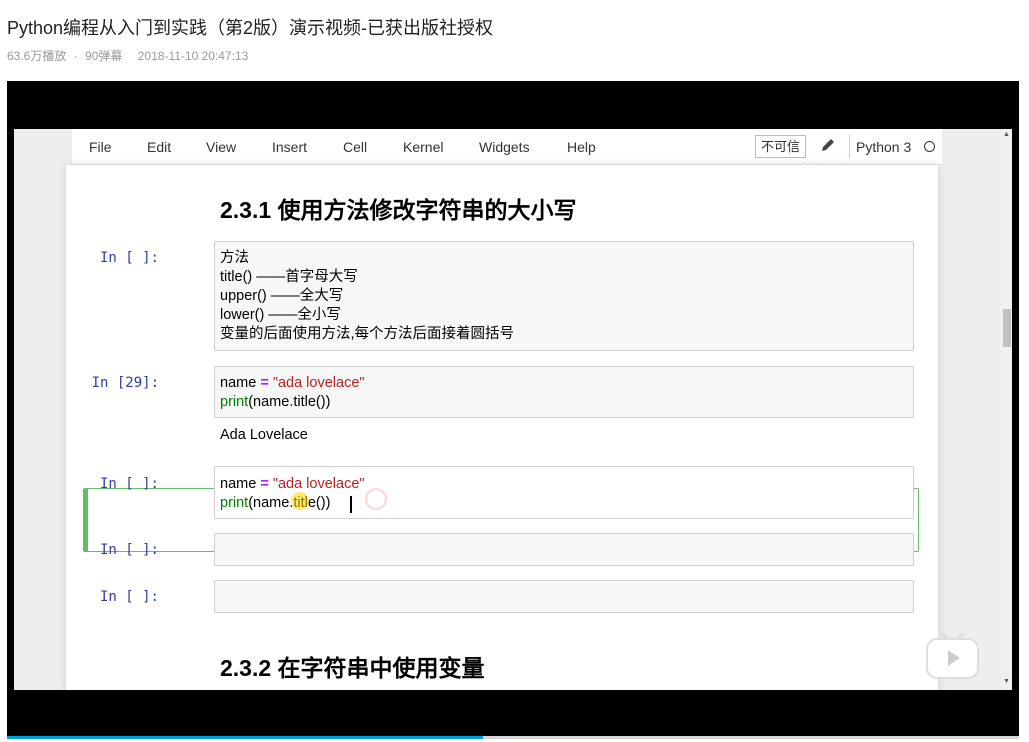  I want to click on markdown-line: 变量的后面使用方法,每个方法后面接着圆括号, so click(367, 334).